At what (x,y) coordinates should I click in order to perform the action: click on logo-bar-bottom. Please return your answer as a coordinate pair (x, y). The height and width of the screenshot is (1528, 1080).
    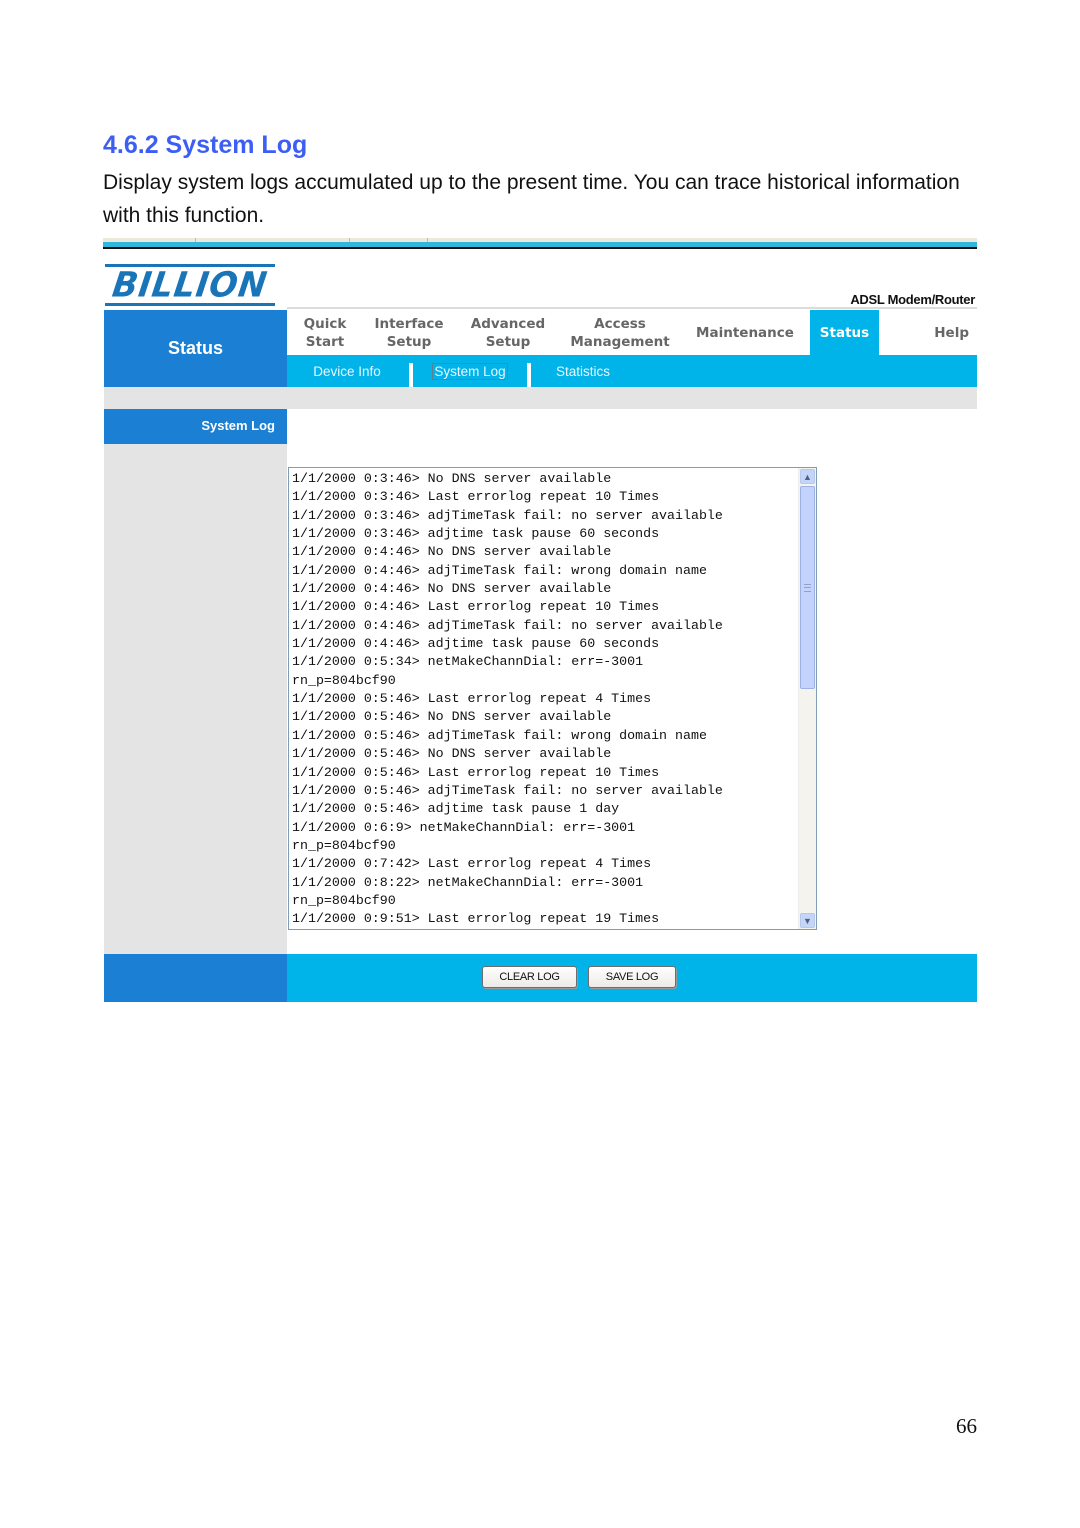
    Looking at the image, I should click on (190, 304).